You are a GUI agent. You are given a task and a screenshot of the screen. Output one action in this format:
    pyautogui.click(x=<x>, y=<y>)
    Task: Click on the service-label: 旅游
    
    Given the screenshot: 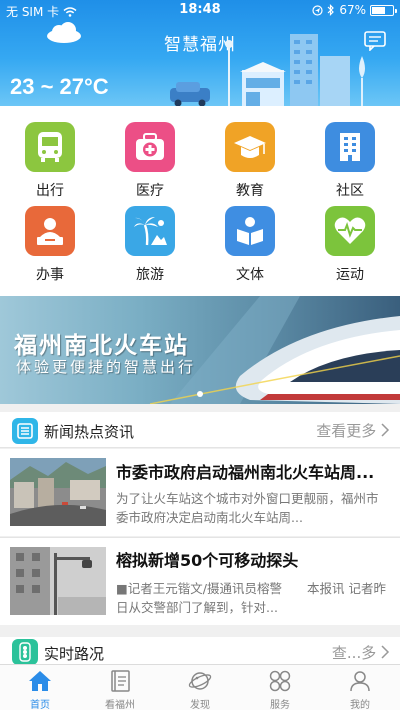 What is the action you would take?
    pyautogui.click(x=150, y=275)
    